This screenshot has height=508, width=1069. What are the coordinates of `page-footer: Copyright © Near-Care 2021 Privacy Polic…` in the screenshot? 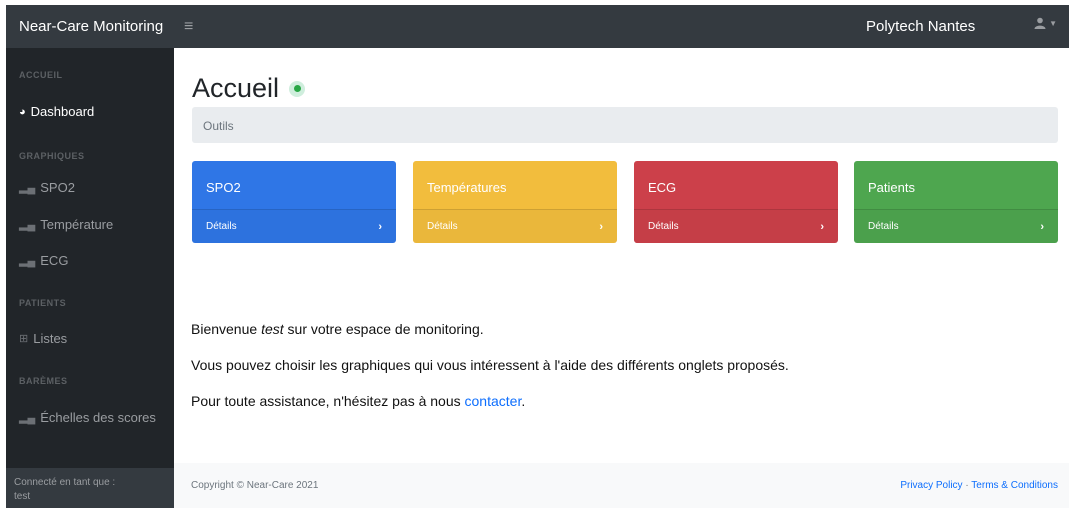 It's located at (621, 485).